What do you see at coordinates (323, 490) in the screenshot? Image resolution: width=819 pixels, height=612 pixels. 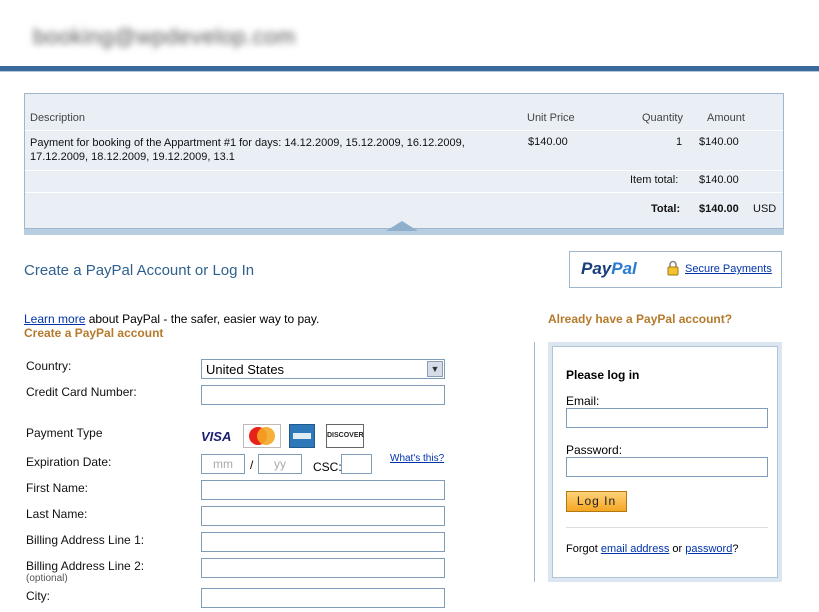 I see `first-name-input` at bounding box center [323, 490].